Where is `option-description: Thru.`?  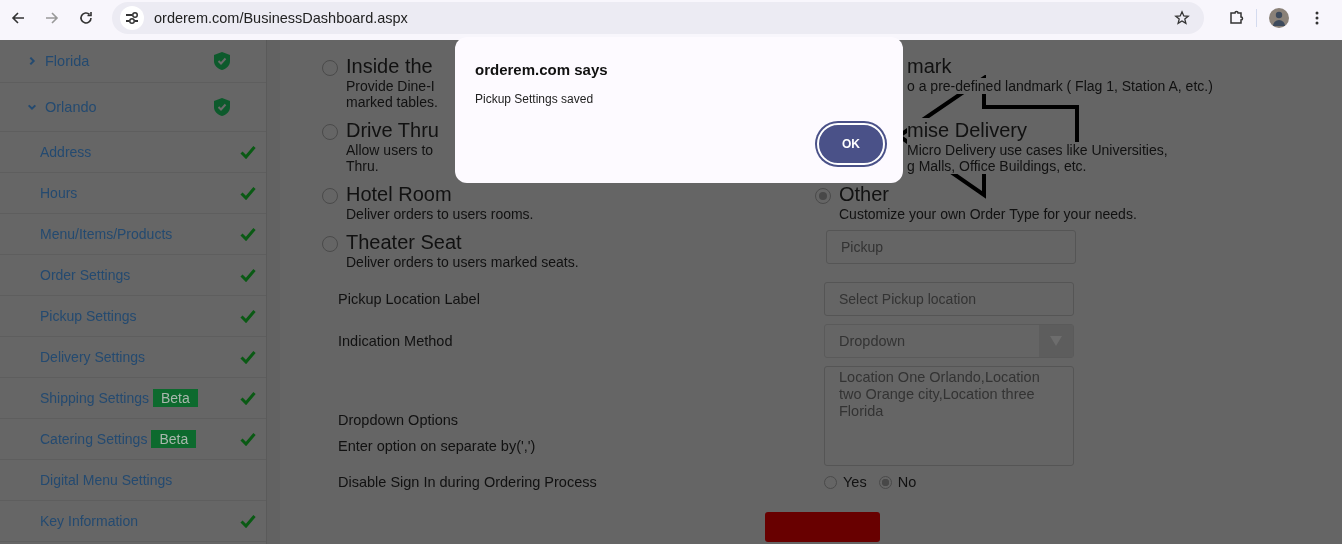
option-description: Thru. is located at coordinates (363, 166).